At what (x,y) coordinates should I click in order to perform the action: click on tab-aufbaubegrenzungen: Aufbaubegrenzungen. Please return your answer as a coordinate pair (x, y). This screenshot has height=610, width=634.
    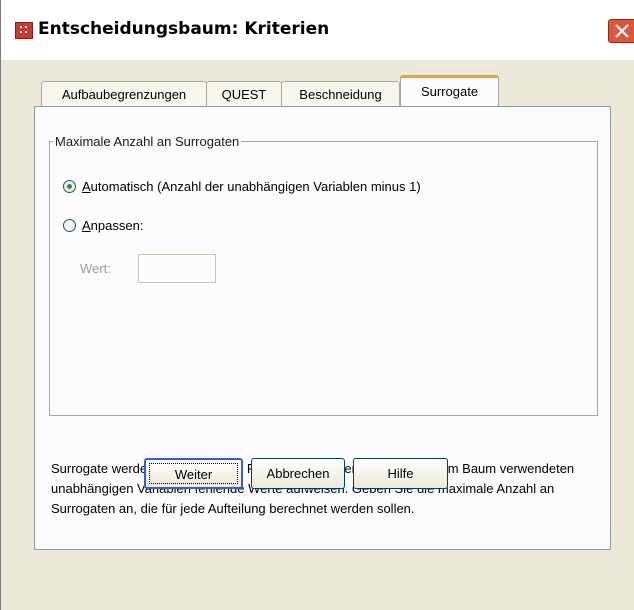
    Looking at the image, I should click on (124, 94).